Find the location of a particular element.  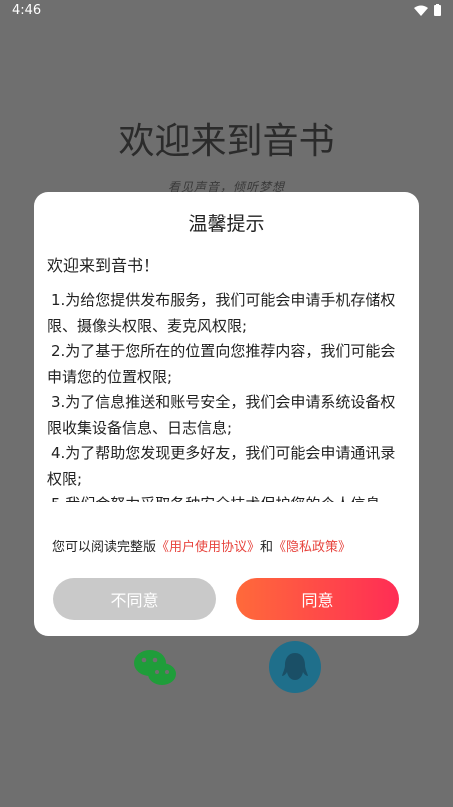

user-agreement-link: 《用户使用协议》 is located at coordinates (208, 547).